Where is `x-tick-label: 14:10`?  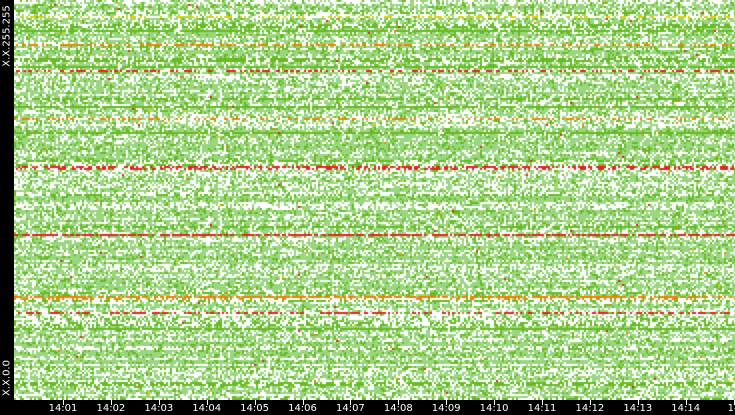
x-tick-label: 14:10 is located at coordinates (494, 408).